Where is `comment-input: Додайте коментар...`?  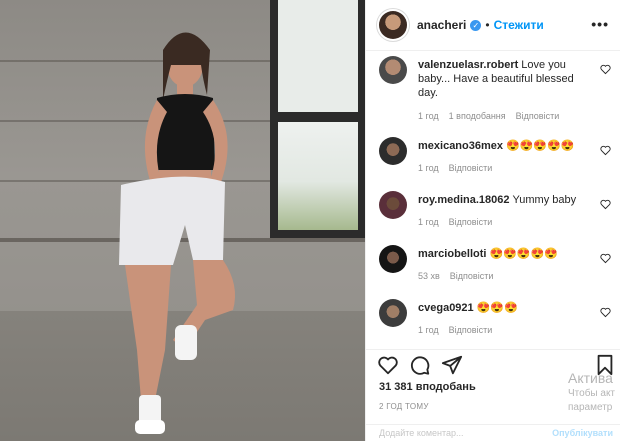 comment-input: Додайте коментар... is located at coordinates (421, 433).